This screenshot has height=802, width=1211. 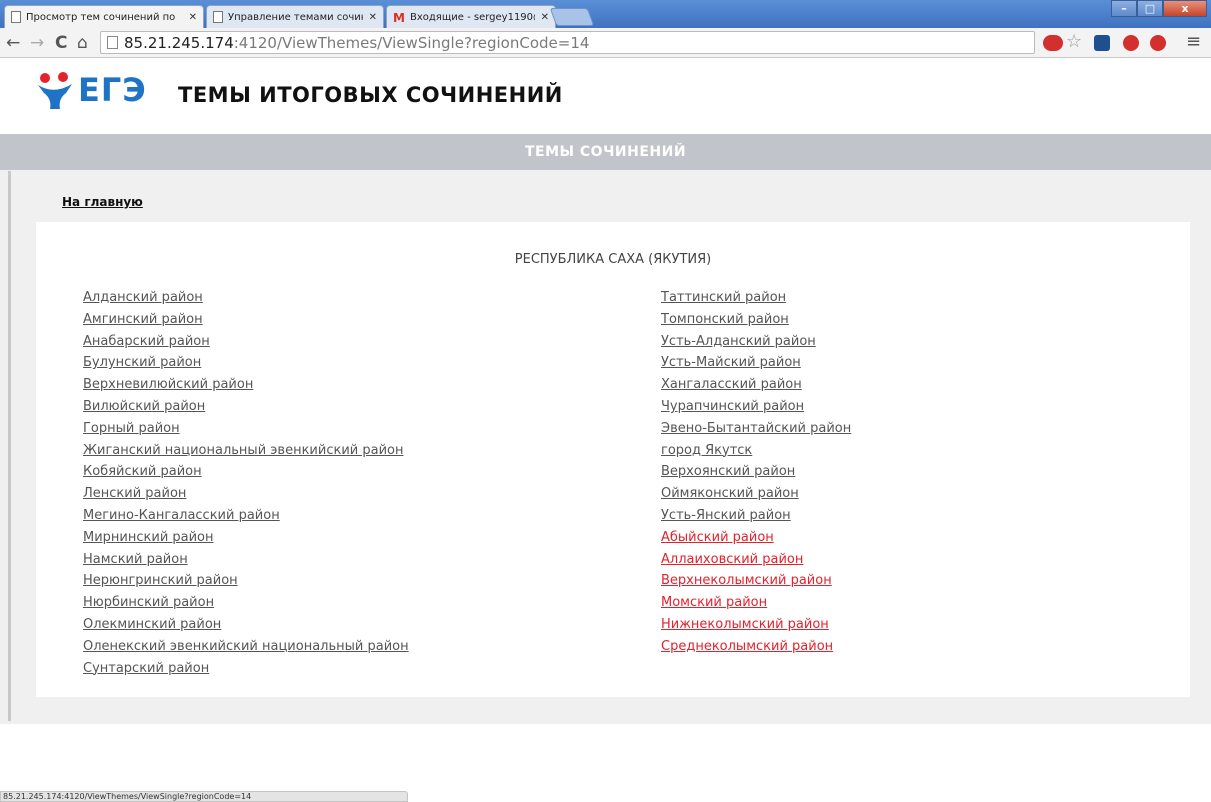 What do you see at coordinates (179, 42) in the screenshot?
I see `url-host: 85.21.245.174` at bounding box center [179, 42].